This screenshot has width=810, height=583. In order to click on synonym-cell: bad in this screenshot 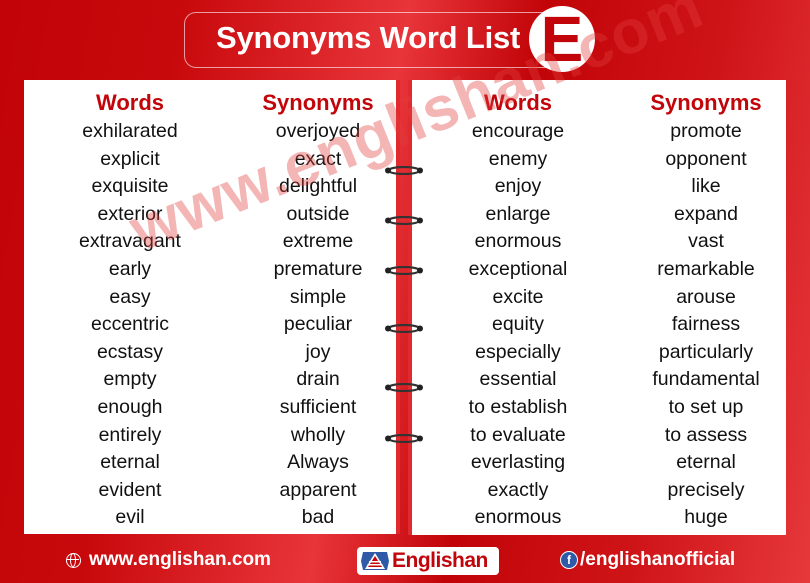, I will do `click(318, 517)`.